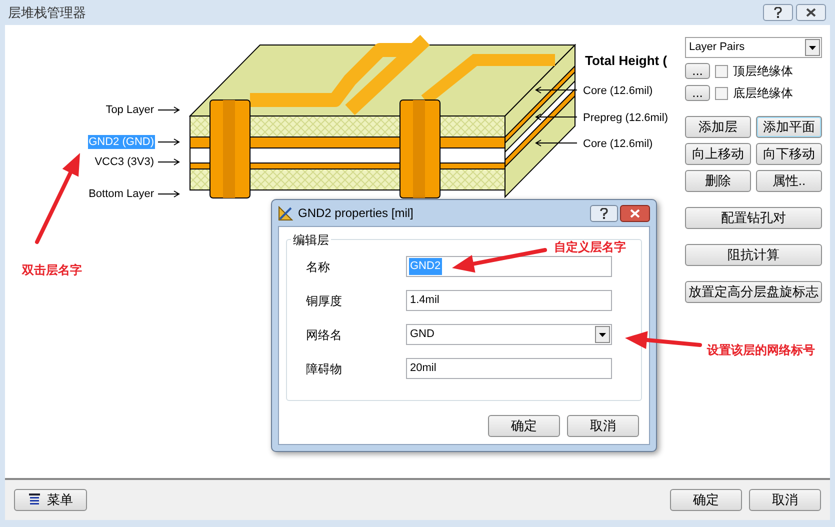 The width and height of the screenshot is (835, 527). What do you see at coordinates (509, 300) in the screenshot?
I see `input-field: 1.4mil` at bounding box center [509, 300].